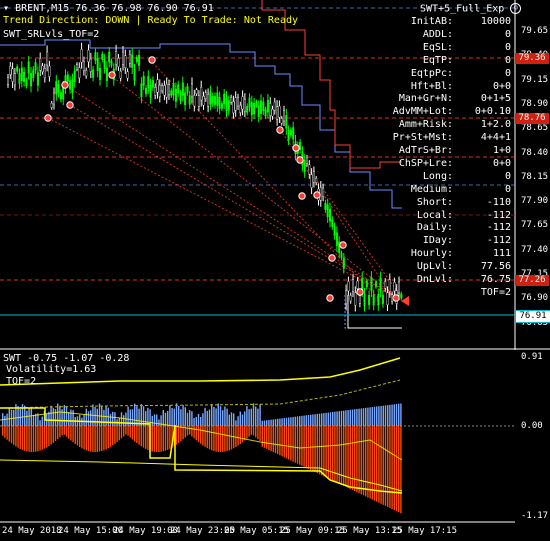 This screenshot has width=550, height=541. What do you see at coordinates (6, 8) in the screenshot?
I see `collapse-icon: ▾` at bounding box center [6, 8].